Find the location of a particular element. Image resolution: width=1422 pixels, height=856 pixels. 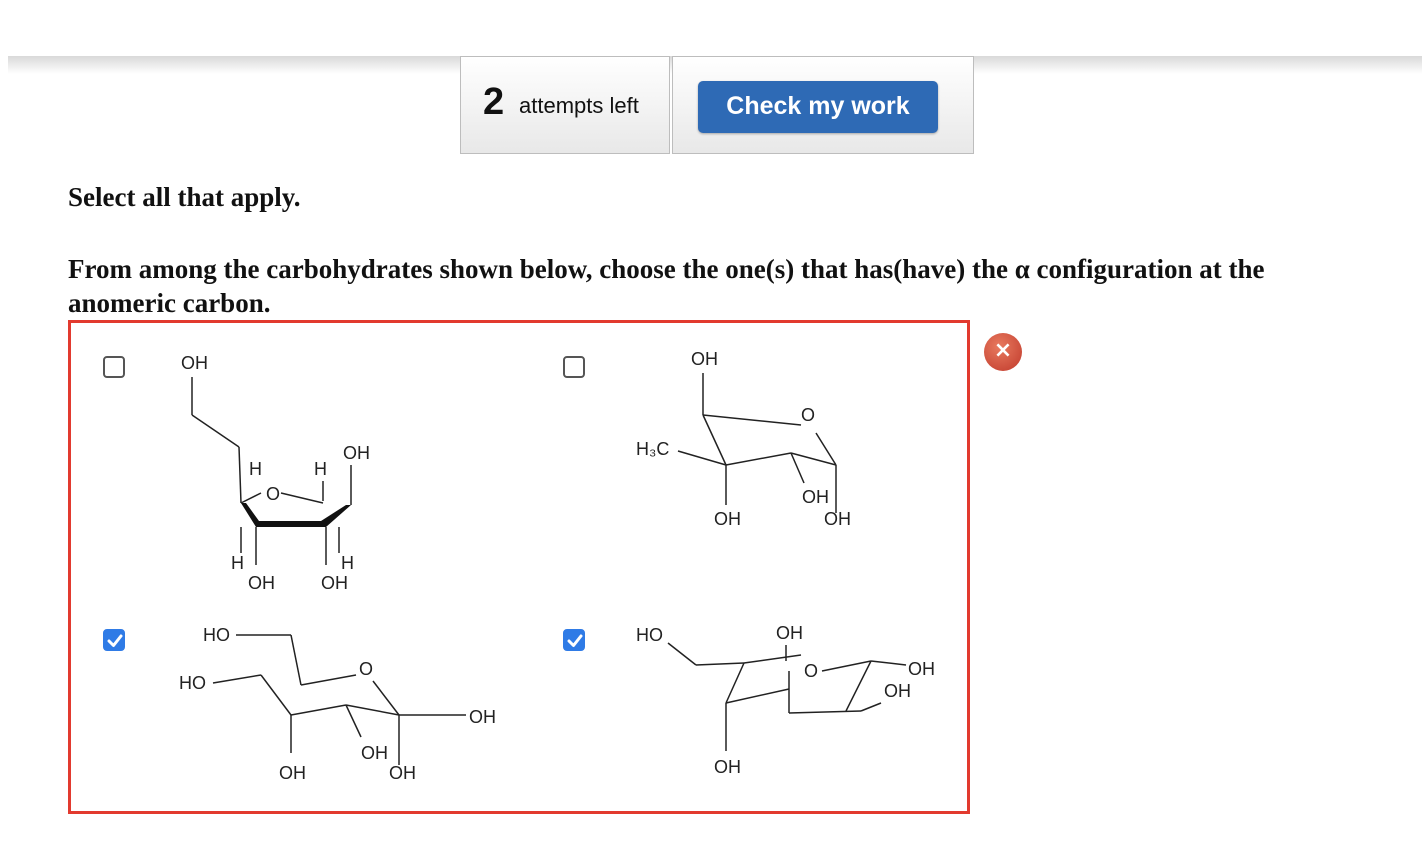

label-h3c: H₃C is located at coordinates (652, 449).